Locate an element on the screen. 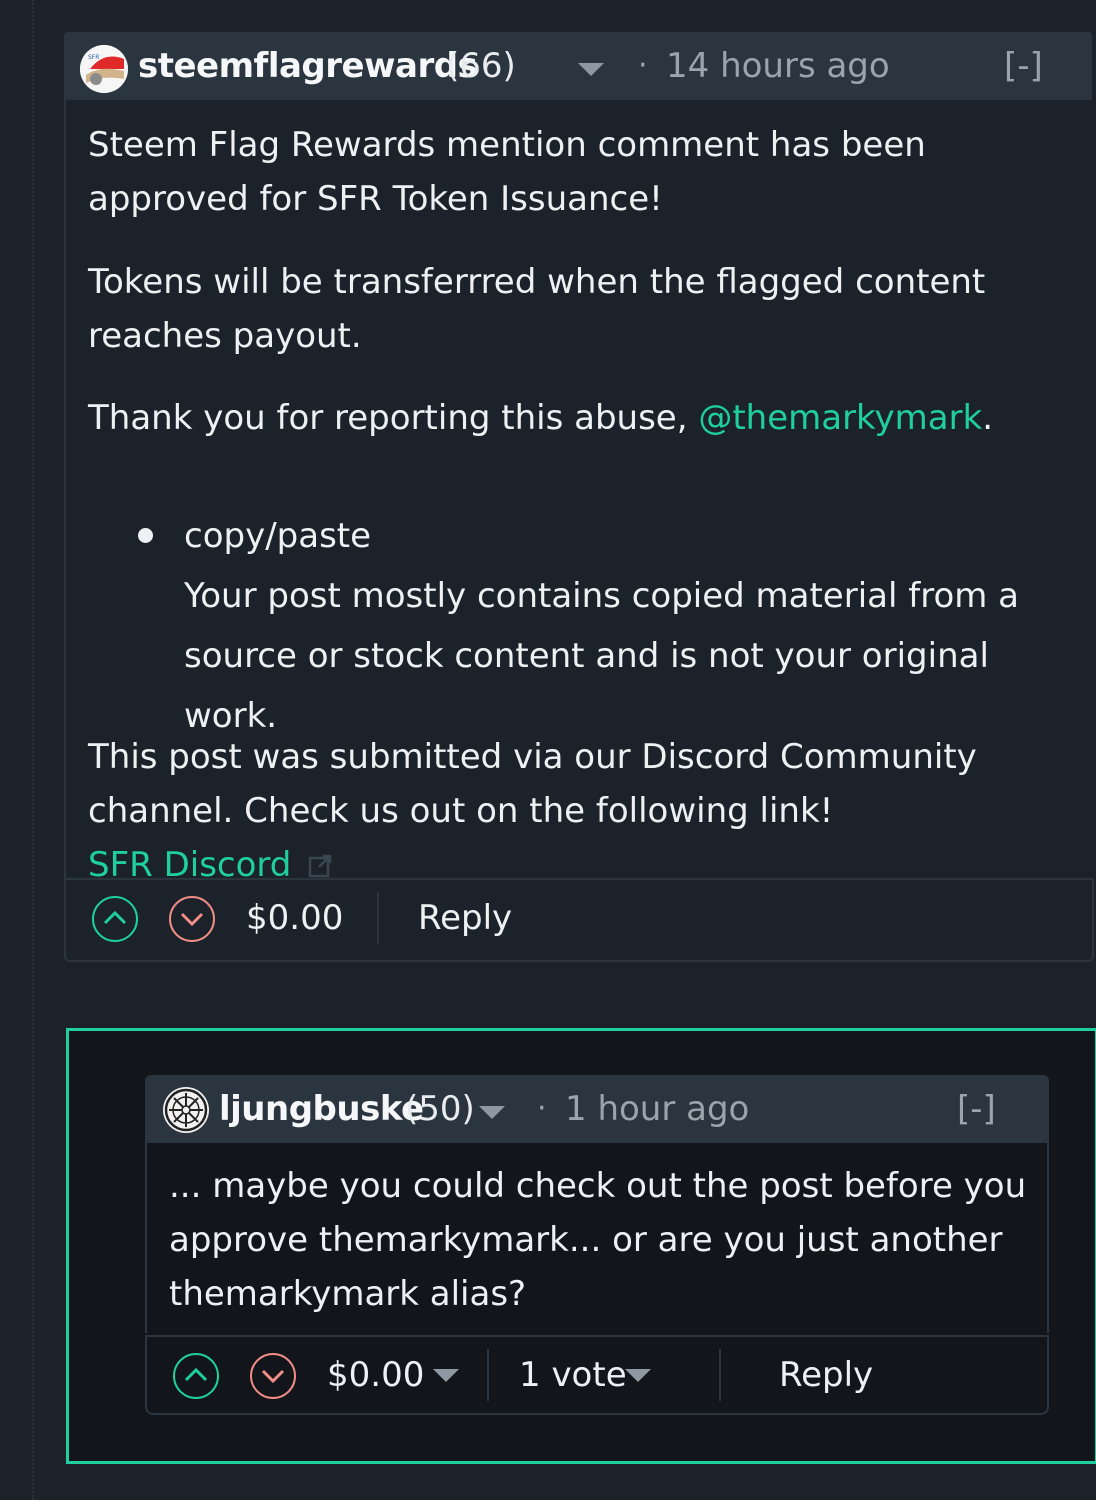  thanks-text: Thank you for reporting this abuse, is located at coordinates (393, 418).